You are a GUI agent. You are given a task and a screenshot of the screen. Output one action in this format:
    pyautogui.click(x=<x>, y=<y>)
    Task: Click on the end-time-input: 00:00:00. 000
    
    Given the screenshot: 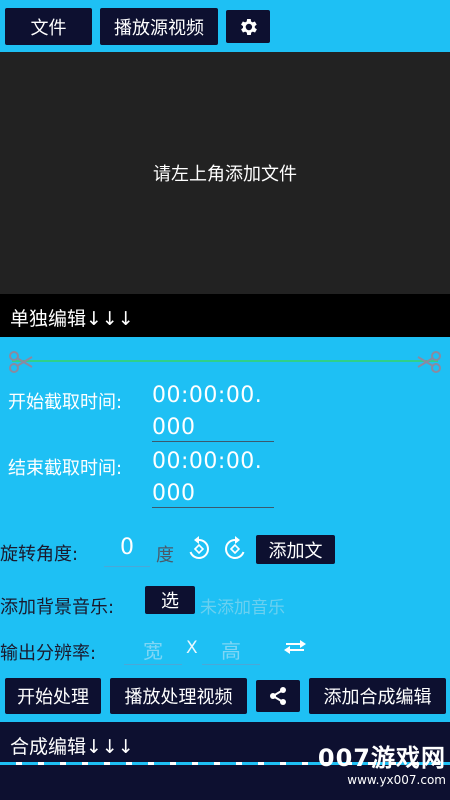 What is the action you would take?
    pyautogui.click(x=213, y=478)
    